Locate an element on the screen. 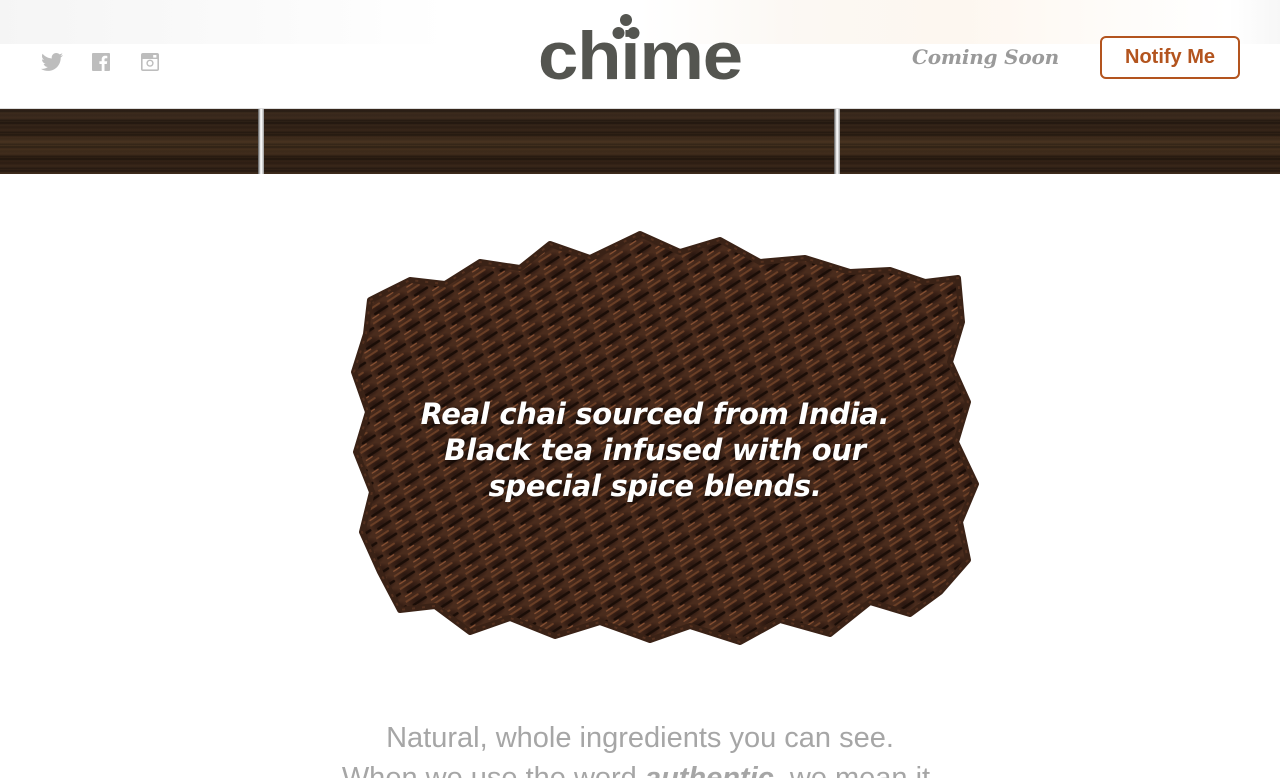 This screenshot has width=1280, height=778. twitter-link is located at coordinates (52, 62).